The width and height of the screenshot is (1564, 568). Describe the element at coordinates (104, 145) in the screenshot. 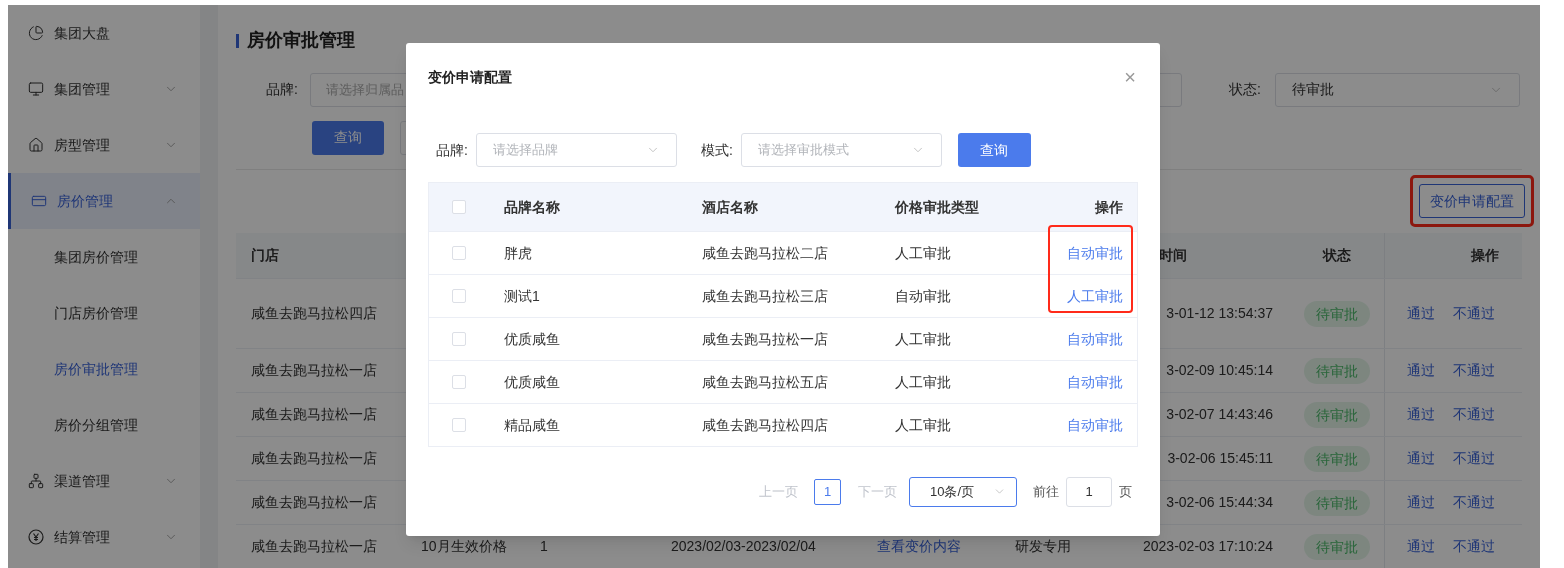

I see `sidebar-item: 房型管理` at that location.